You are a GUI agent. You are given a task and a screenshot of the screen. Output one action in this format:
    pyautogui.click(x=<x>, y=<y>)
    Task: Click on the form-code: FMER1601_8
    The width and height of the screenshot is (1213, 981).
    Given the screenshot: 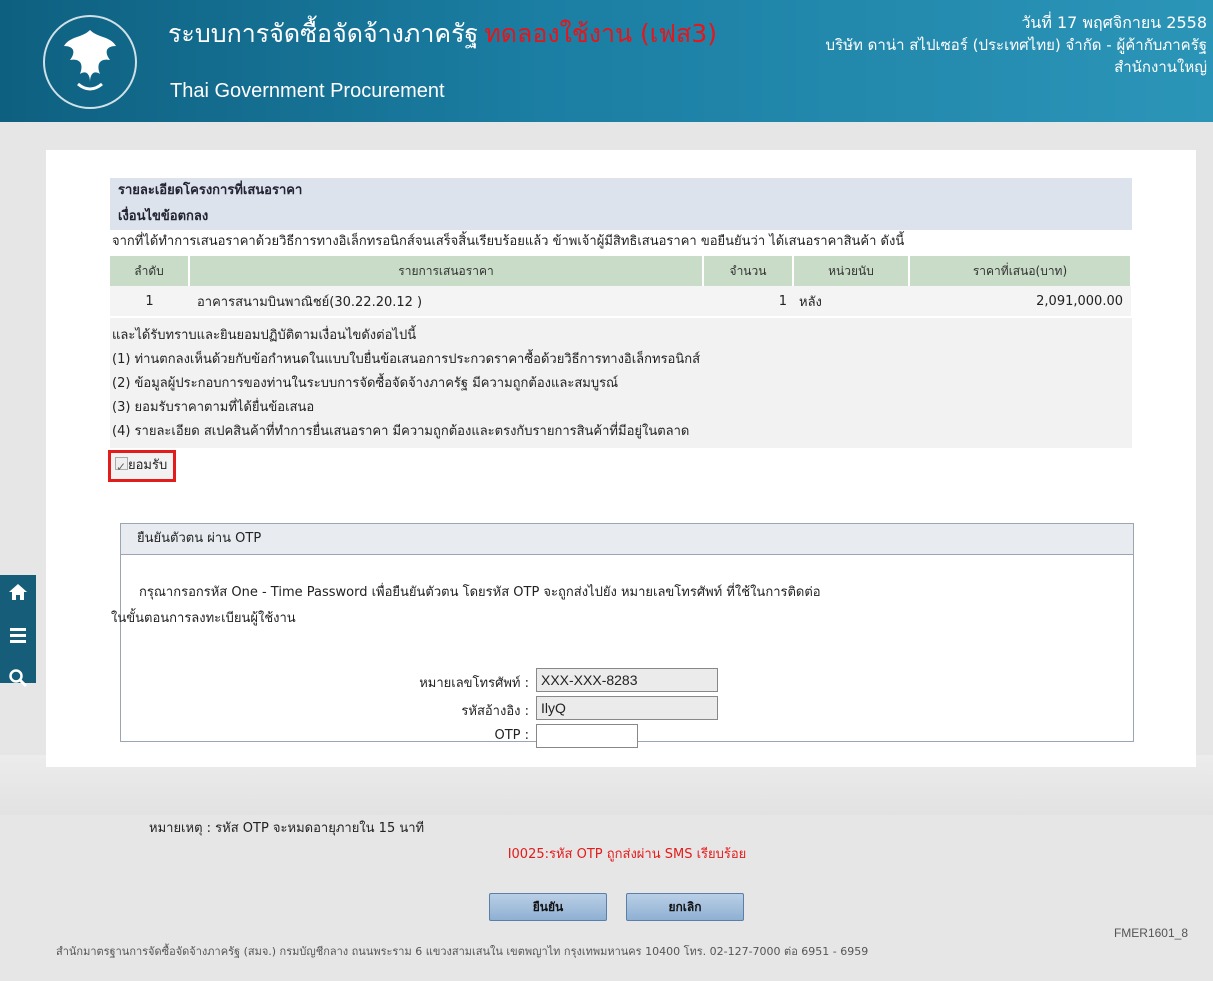 What is the action you would take?
    pyautogui.click(x=1150, y=933)
    